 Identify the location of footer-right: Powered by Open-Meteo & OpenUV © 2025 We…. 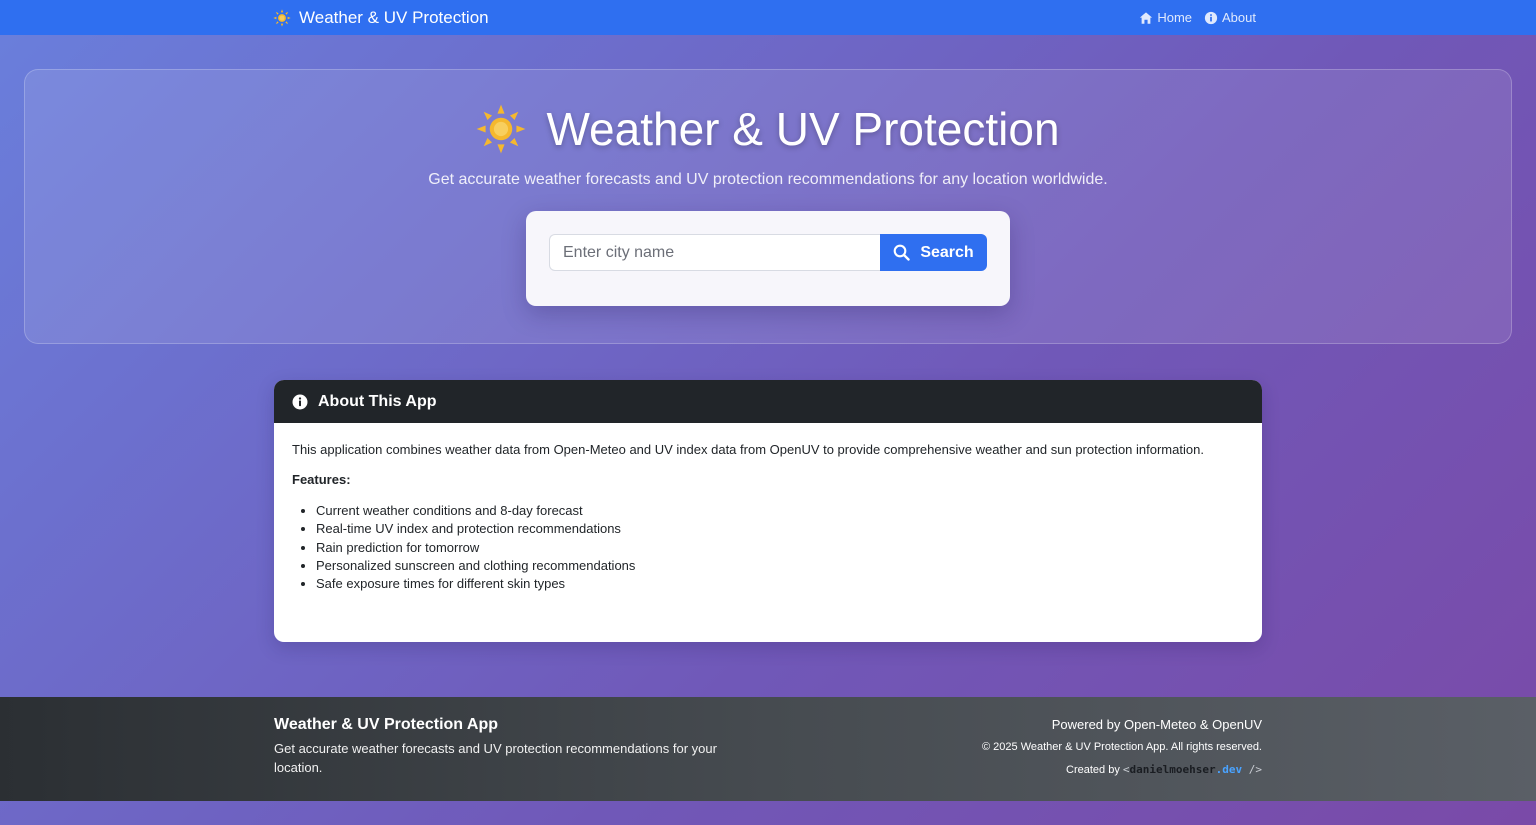
(1122, 746).